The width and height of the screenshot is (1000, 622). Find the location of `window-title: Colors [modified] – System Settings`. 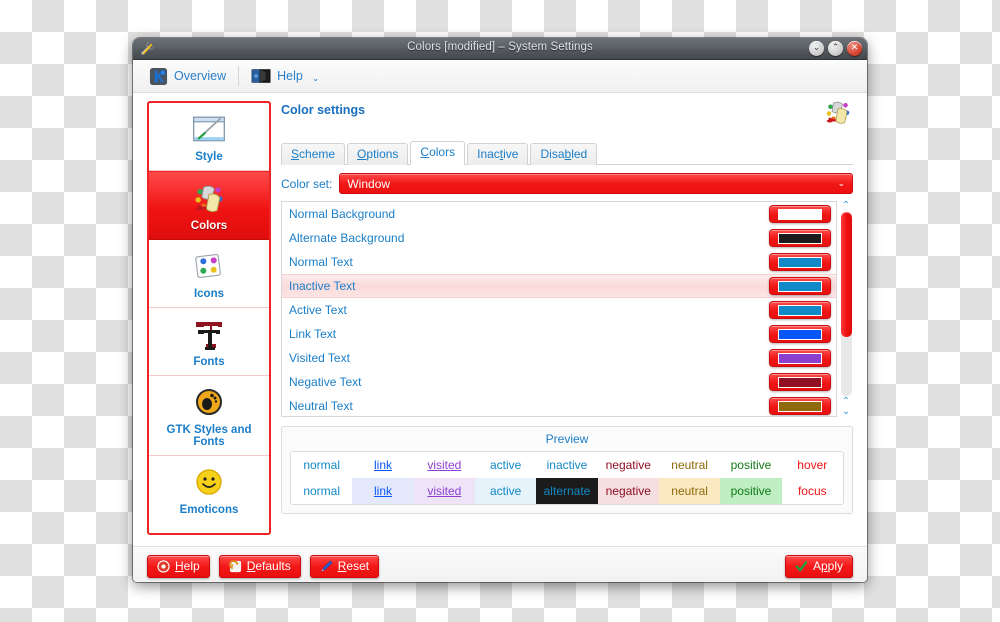

window-title: Colors [modified] – System Settings is located at coordinates (500, 47).